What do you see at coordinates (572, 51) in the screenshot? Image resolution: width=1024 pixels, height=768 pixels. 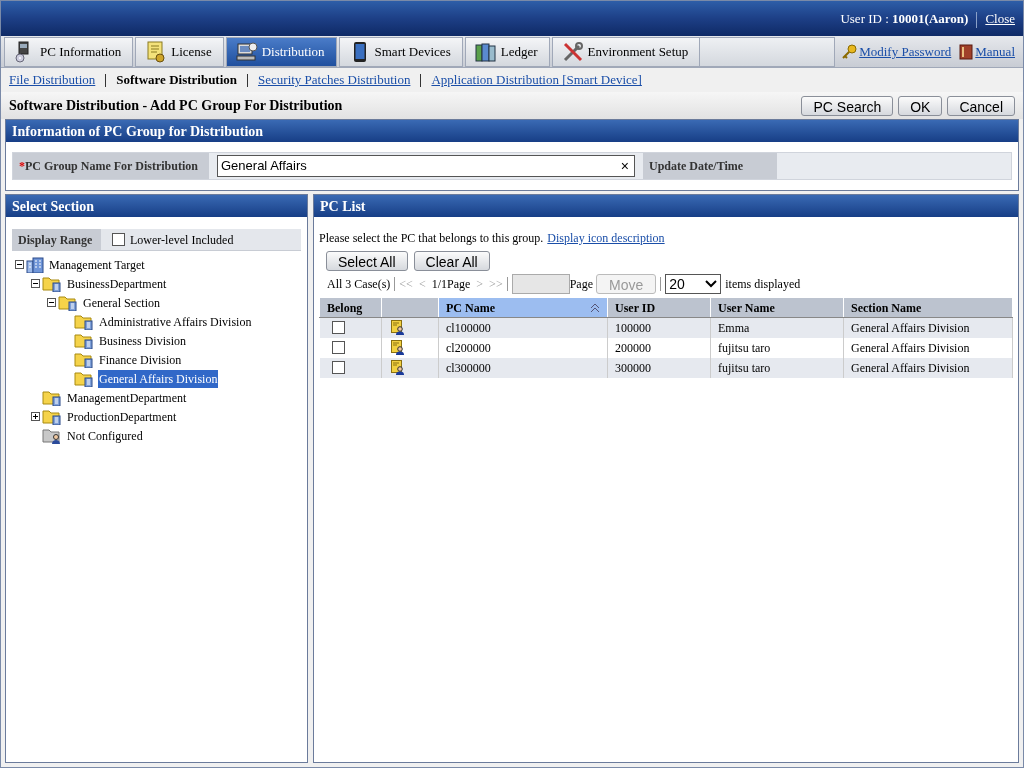 I see `tools-icon` at bounding box center [572, 51].